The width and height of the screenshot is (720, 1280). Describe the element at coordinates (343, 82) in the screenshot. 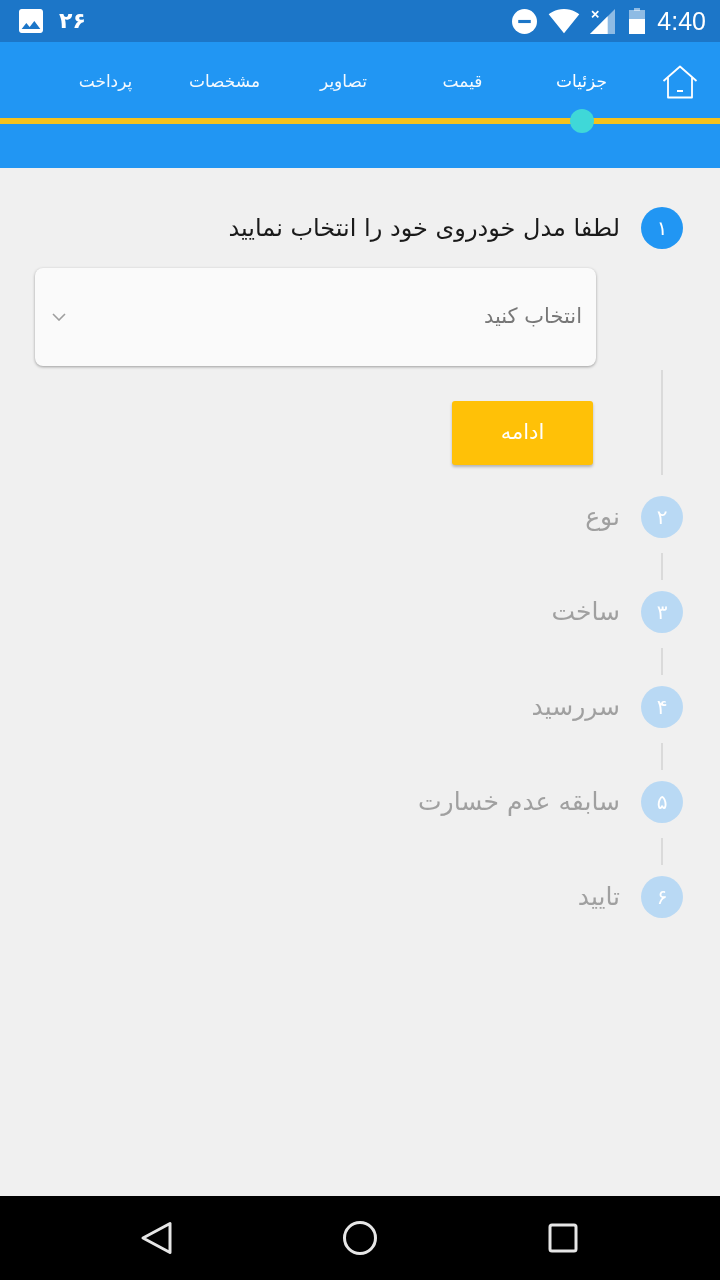

I see `tab: تصاویر` at that location.